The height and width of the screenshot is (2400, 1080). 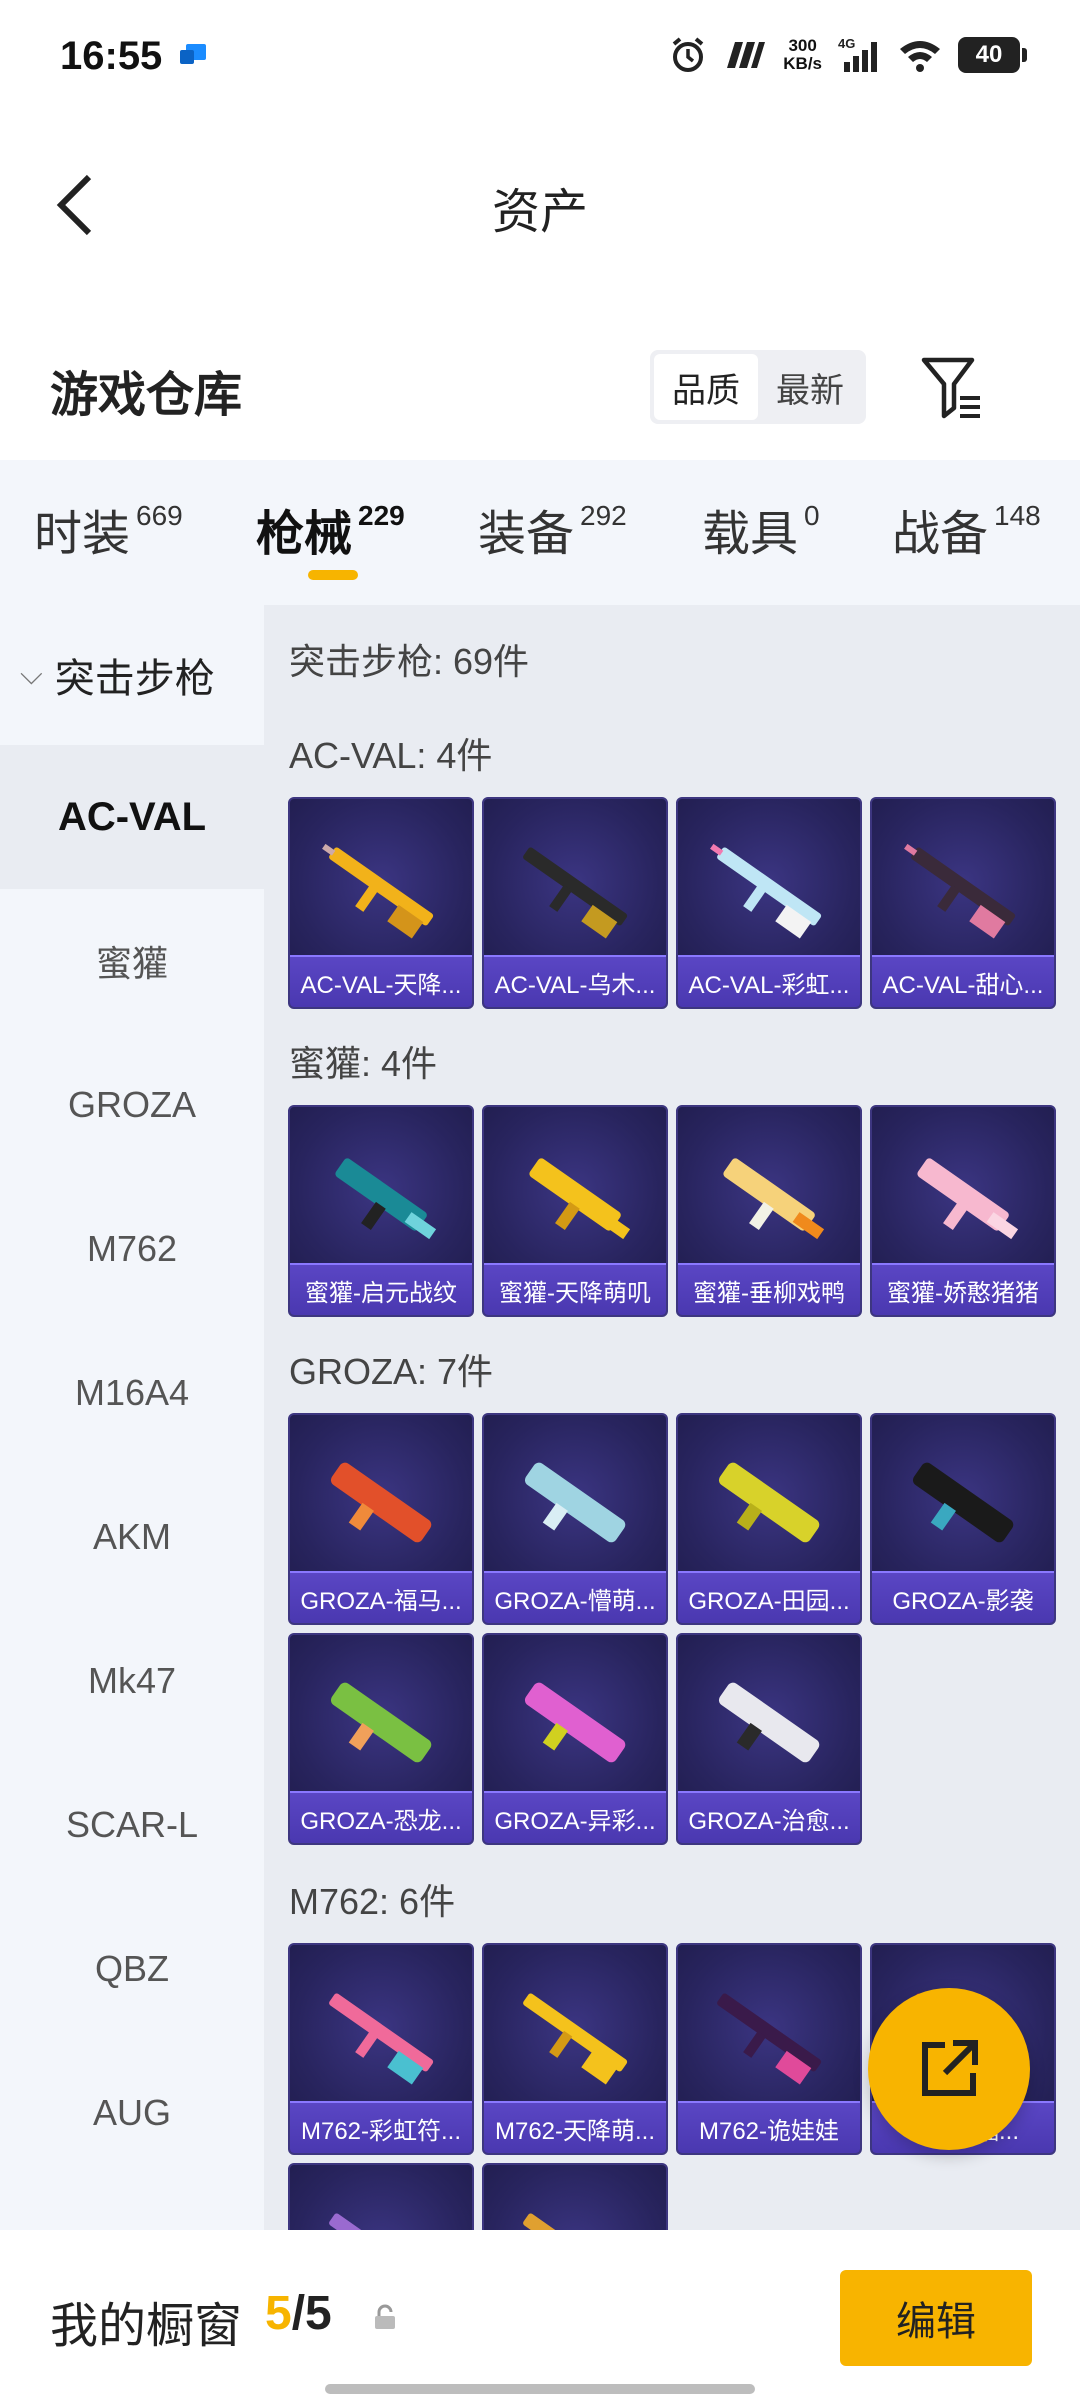 I want to click on sidebar-item-m762: M762, so click(x=132, y=1249).